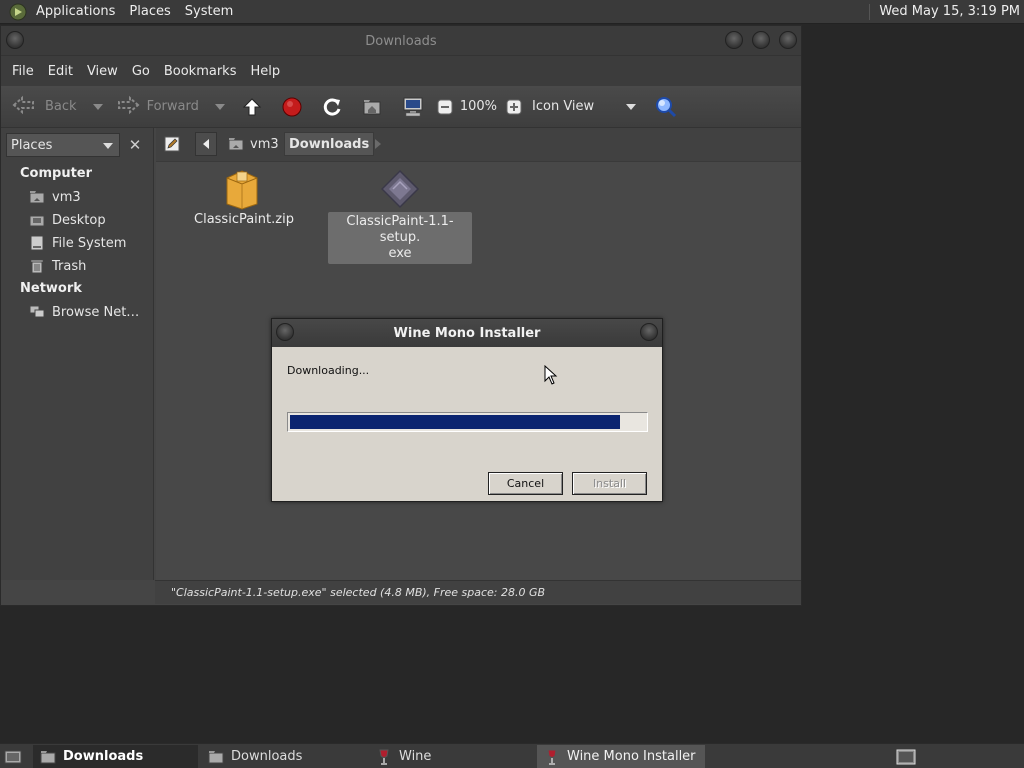 This screenshot has width=1024, height=768. I want to click on sidebar-item-trash: Trash, so click(57, 266).